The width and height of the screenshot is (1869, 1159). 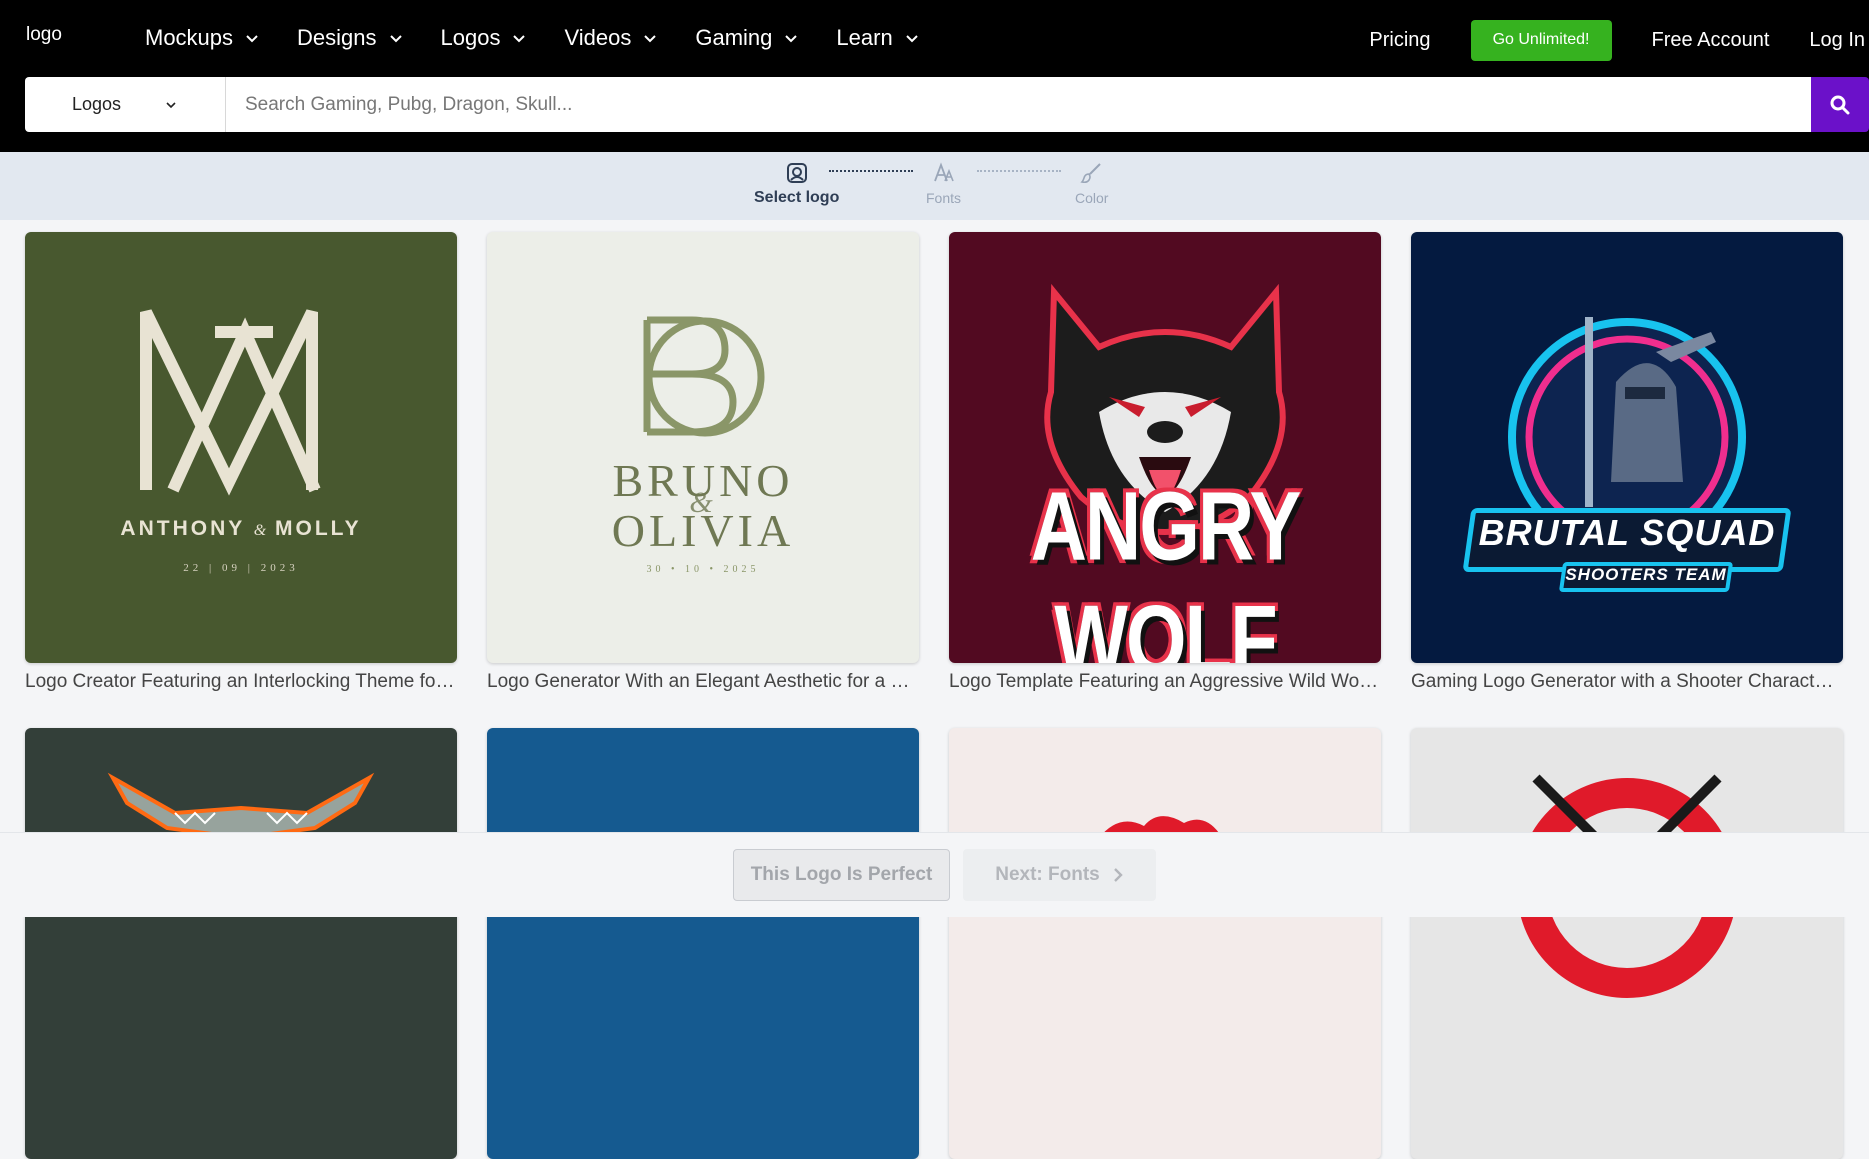 I want to click on nav-item-label: Mockups, so click(x=189, y=37).